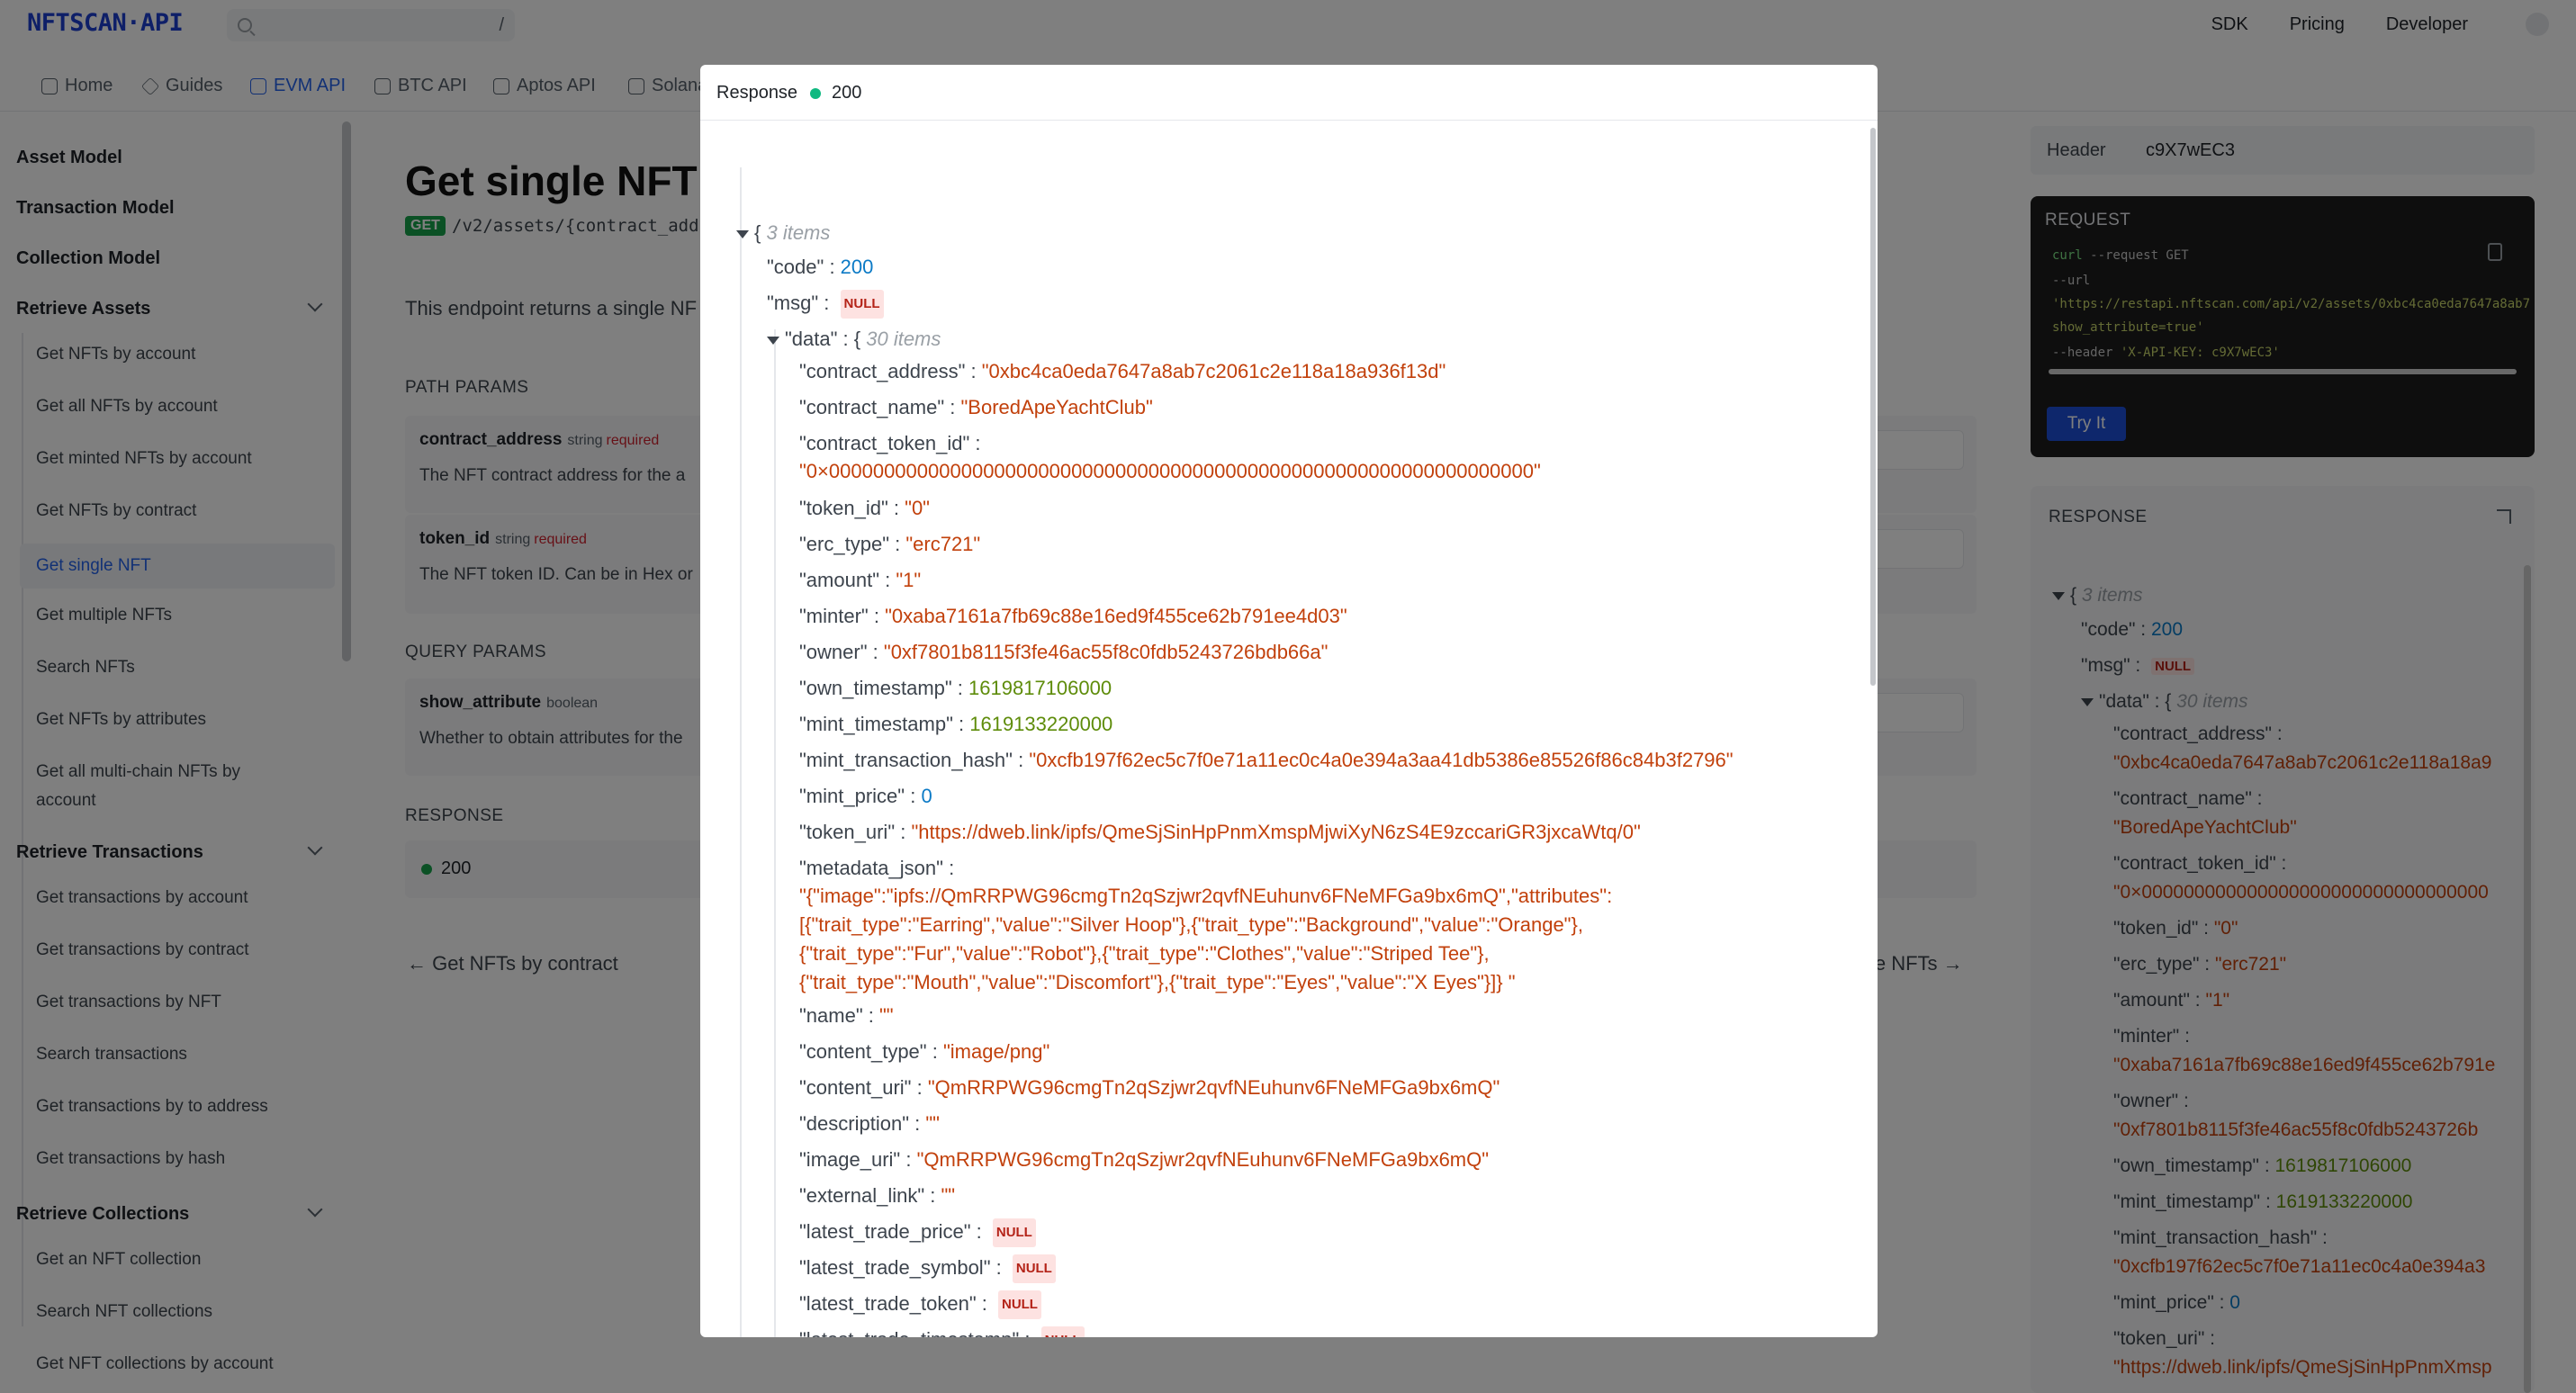  What do you see at coordinates (956, 724) in the screenshot?
I see `json-field: "mint_timestamp" : 1619133220000` at bounding box center [956, 724].